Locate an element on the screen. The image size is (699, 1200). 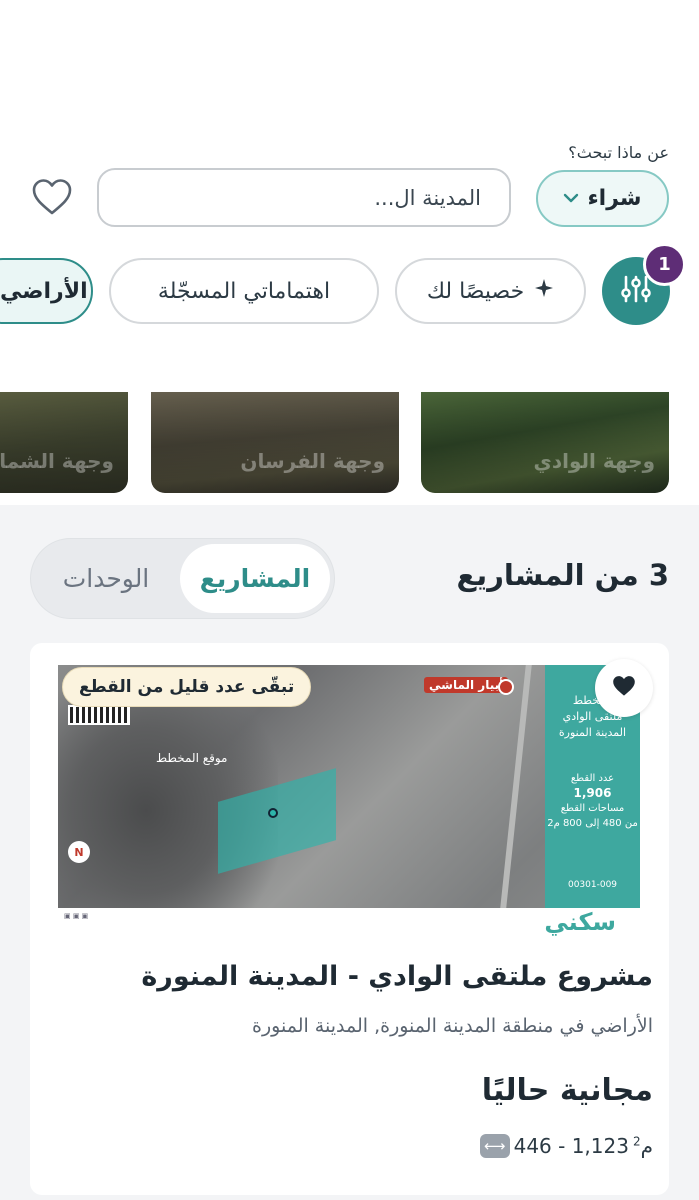
destination-label: وجهة الوادي is located at coordinates (594, 461).